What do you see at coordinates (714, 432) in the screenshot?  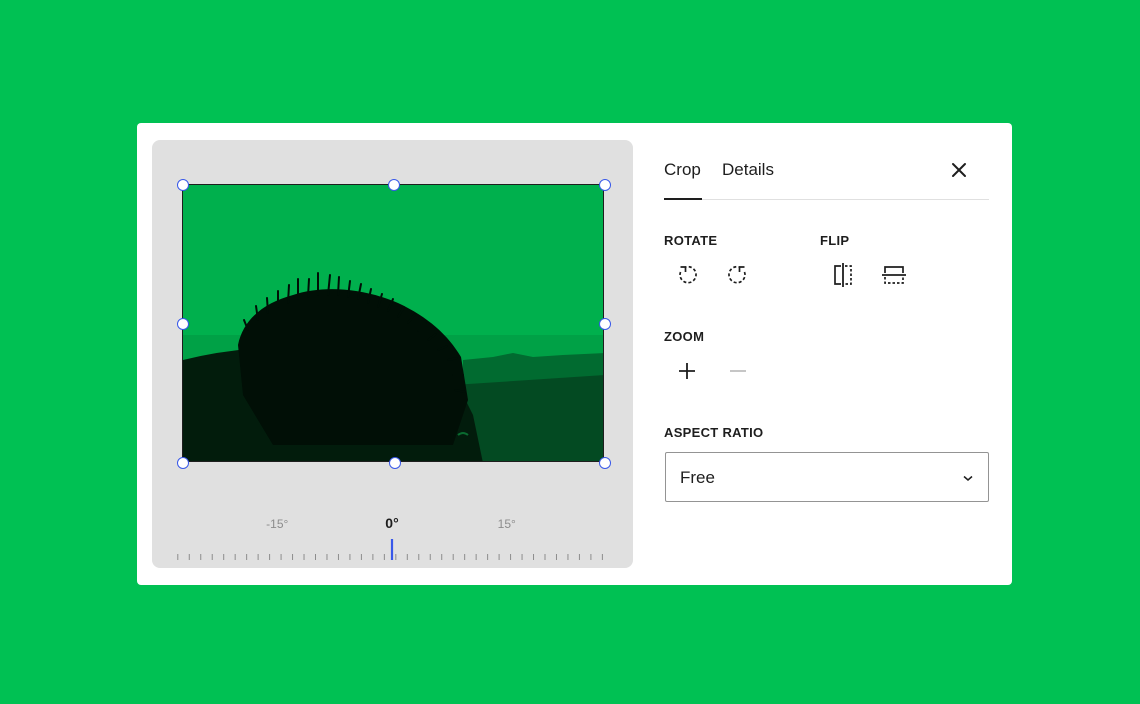 I see `aspect-ratio-label: ASPECT RATIO` at bounding box center [714, 432].